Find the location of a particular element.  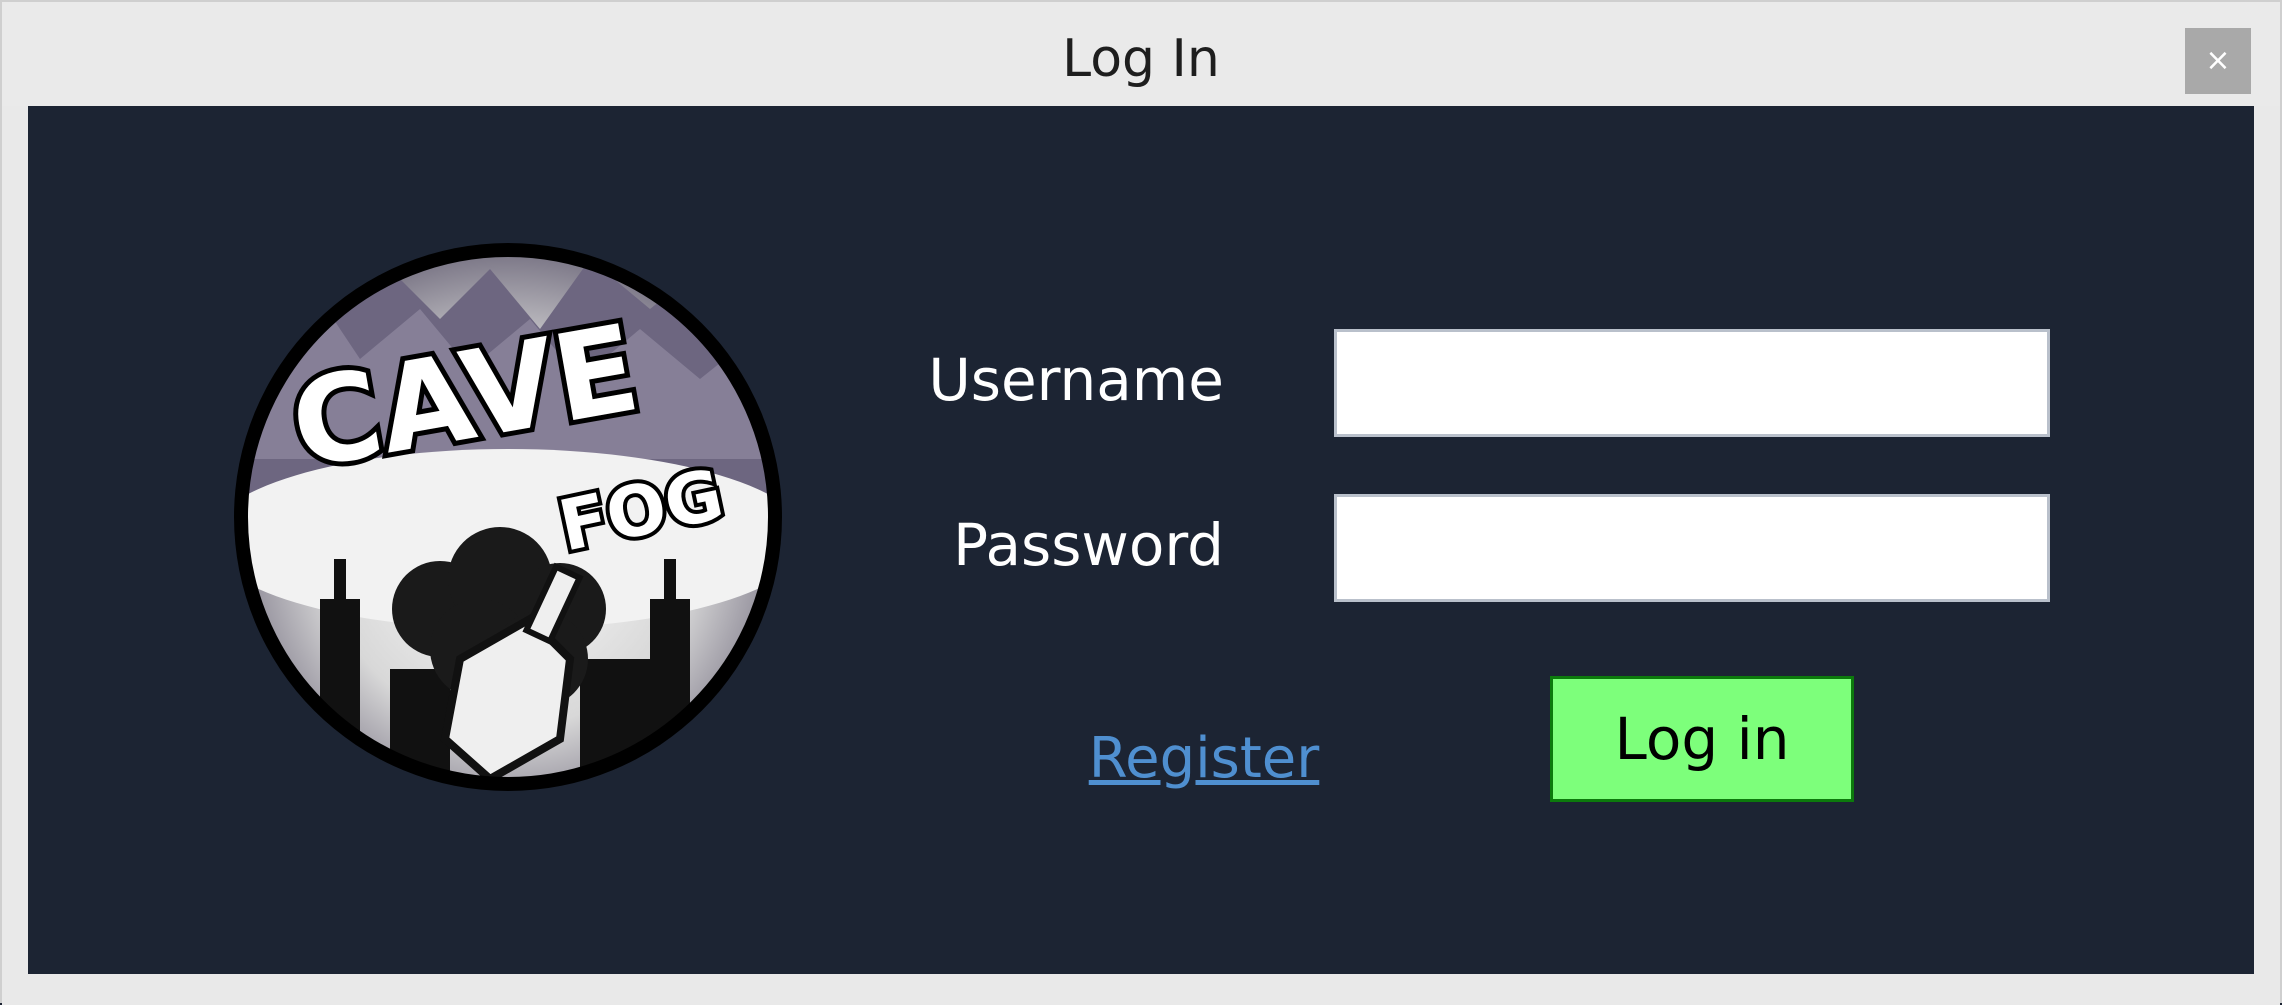

register-link: Register is located at coordinates (1204, 758).